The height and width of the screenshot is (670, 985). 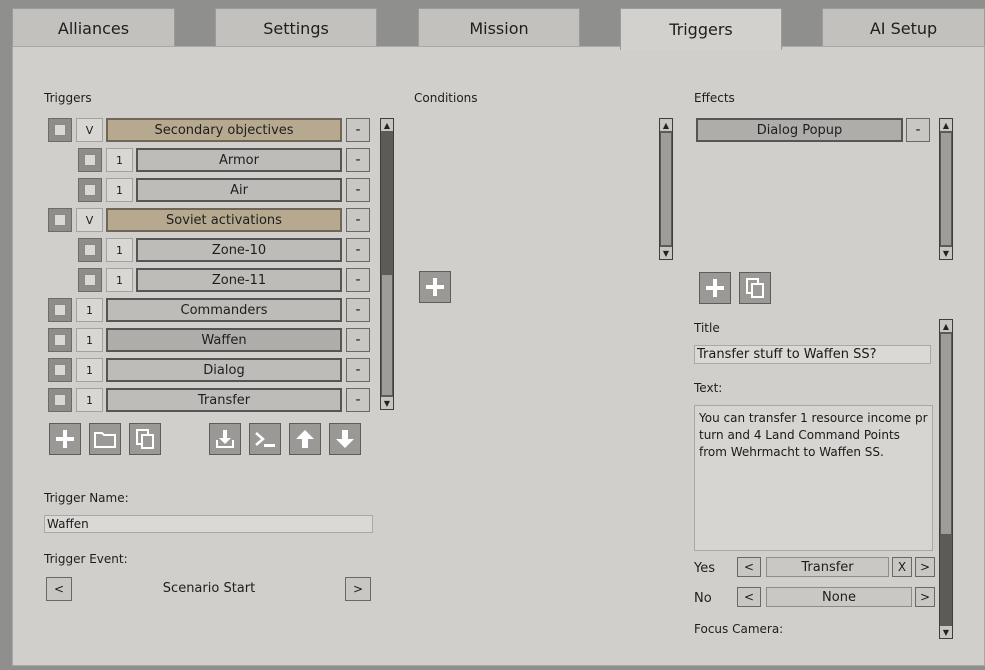 What do you see at coordinates (224, 130) in the screenshot?
I see `trigger-folder: Secondary objectives` at bounding box center [224, 130].